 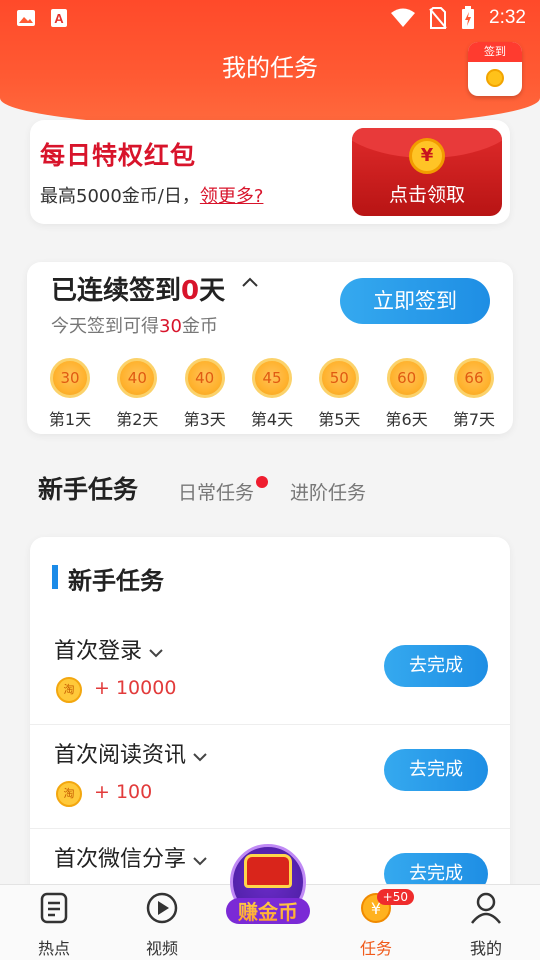 What do you see at coordinates (162, 925) in the screenshot?
I see `nav-item-video: 视频` at bounding box center [162, 925].